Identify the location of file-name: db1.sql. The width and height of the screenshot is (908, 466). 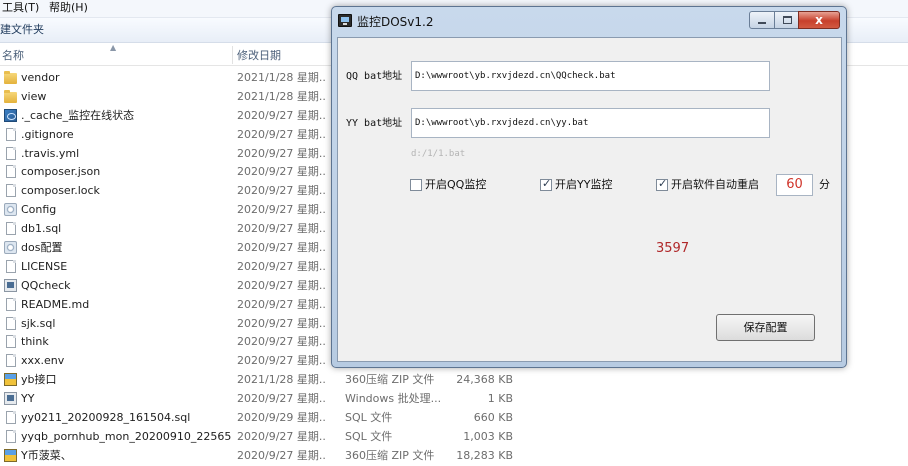
(41, 229).